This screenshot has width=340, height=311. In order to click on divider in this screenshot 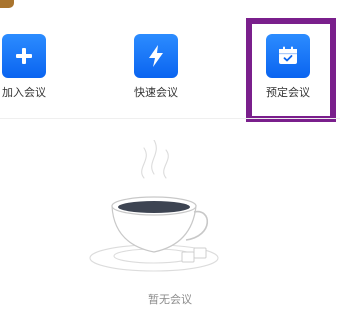, I will do `click(170, 118)`.